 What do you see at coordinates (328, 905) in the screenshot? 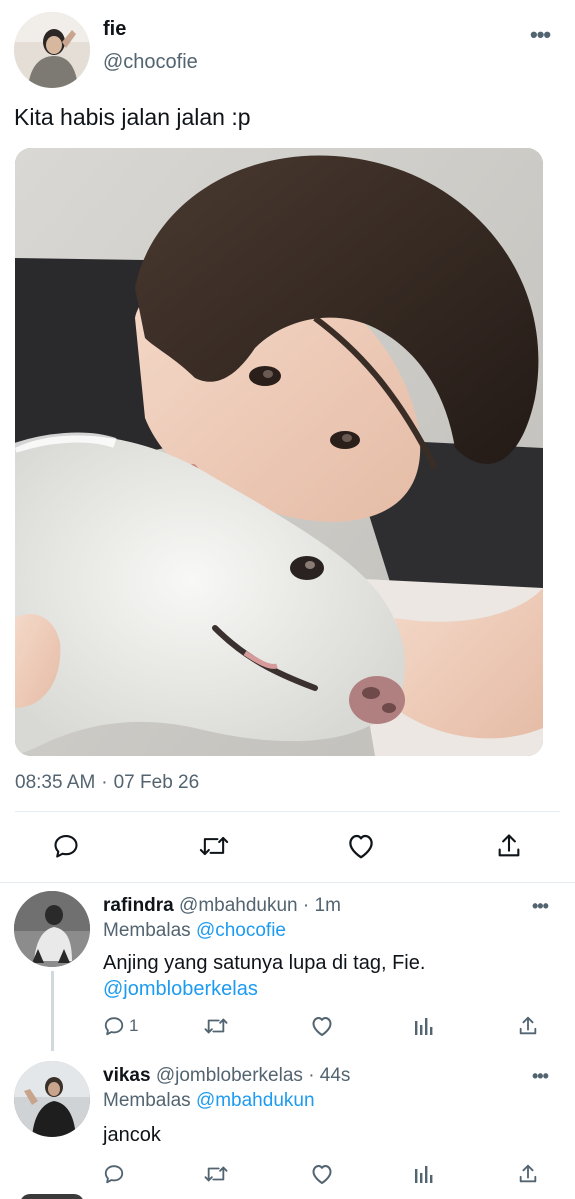
I see `reply-time: 1m` at bounding box center [328, 905].